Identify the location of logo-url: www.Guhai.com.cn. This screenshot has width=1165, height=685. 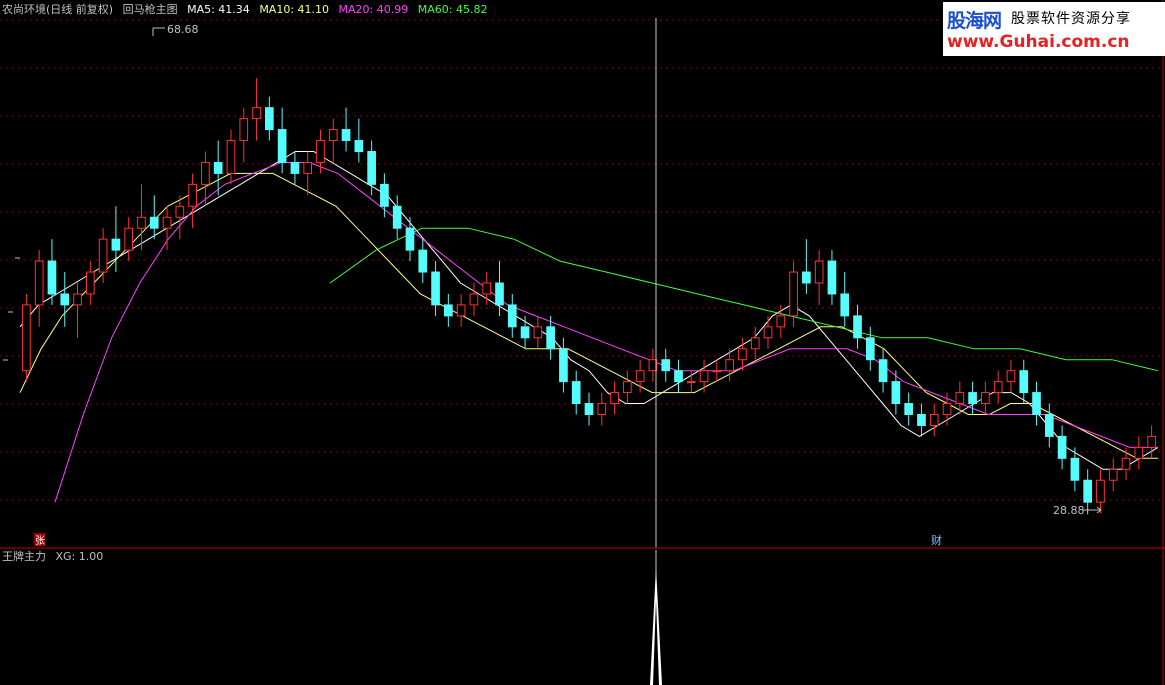
(1038, 42).